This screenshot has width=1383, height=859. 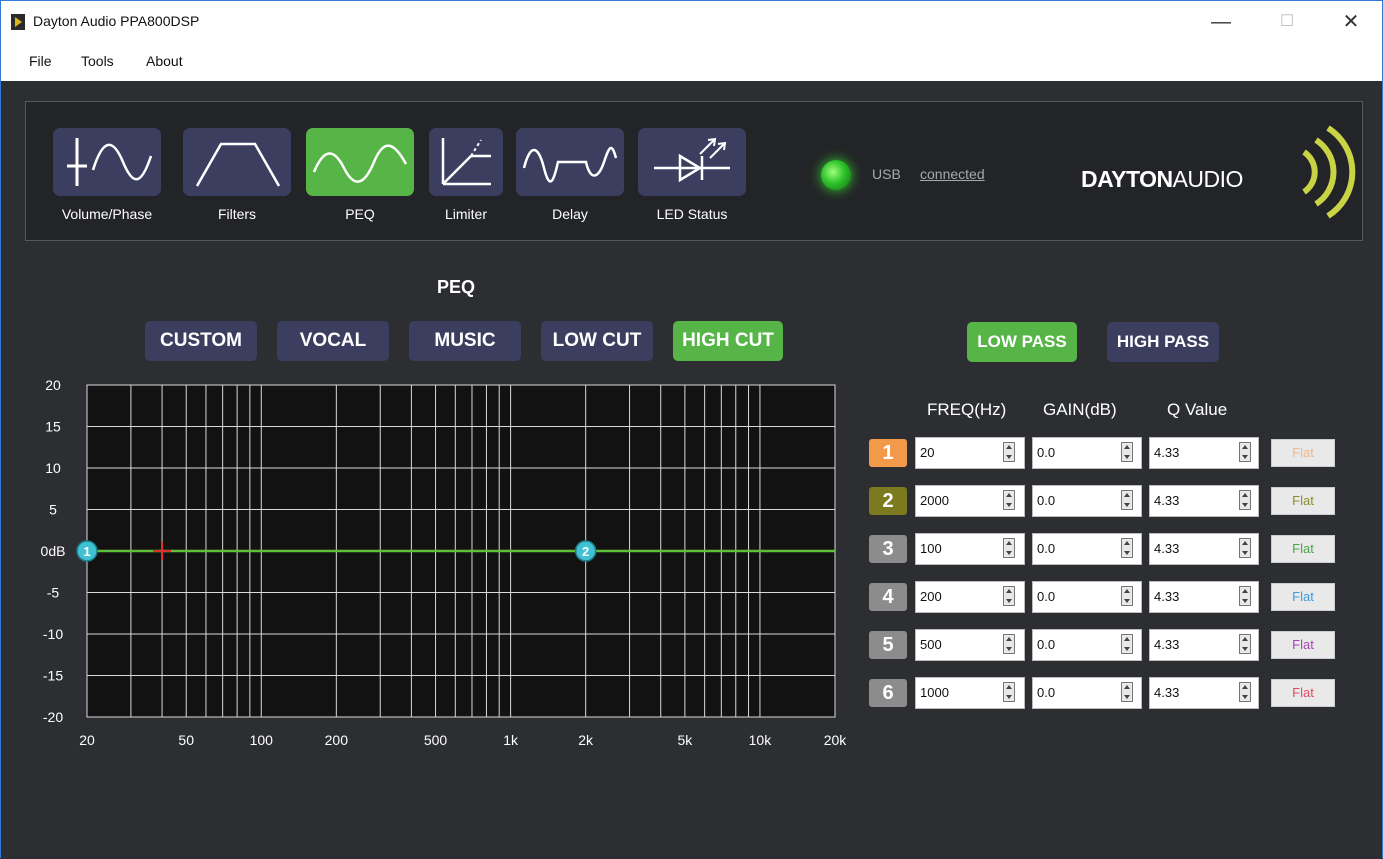 What do you see at coordinates (888, 693) in the screenshot?
I see `band-number: 6` at bounding box center [888, 693].